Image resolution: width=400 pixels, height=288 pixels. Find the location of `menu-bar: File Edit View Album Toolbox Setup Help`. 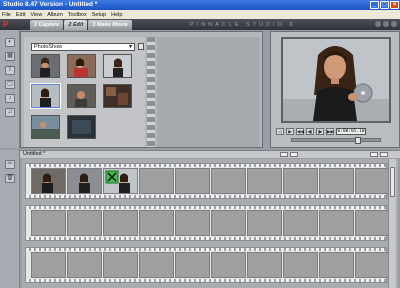

menu-bar: File Edit View Album Toolbox Setup Help is located at coordinates (200, 14).